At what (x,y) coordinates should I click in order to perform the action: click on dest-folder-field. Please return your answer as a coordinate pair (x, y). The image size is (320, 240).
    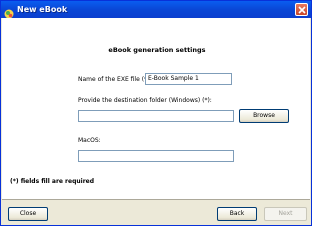
    Looking at the image, I should click on (156, 116).